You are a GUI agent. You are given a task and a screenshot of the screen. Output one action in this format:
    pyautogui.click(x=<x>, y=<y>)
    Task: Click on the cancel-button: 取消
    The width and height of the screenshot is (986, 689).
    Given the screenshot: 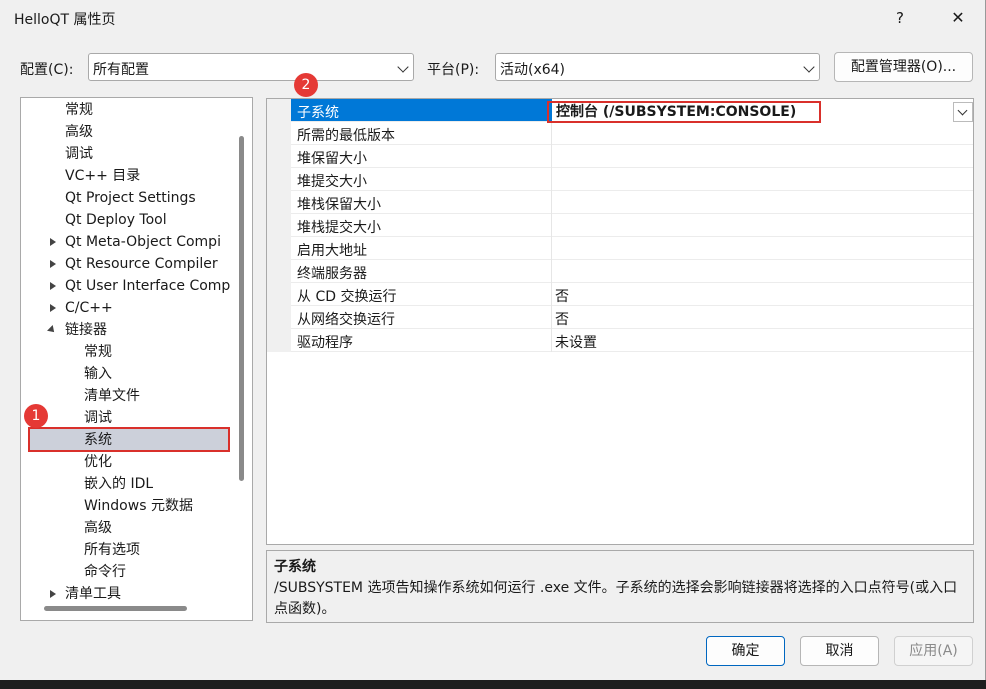 What is the action you would take?
    pyautogui.click(x=839, y=651)
    